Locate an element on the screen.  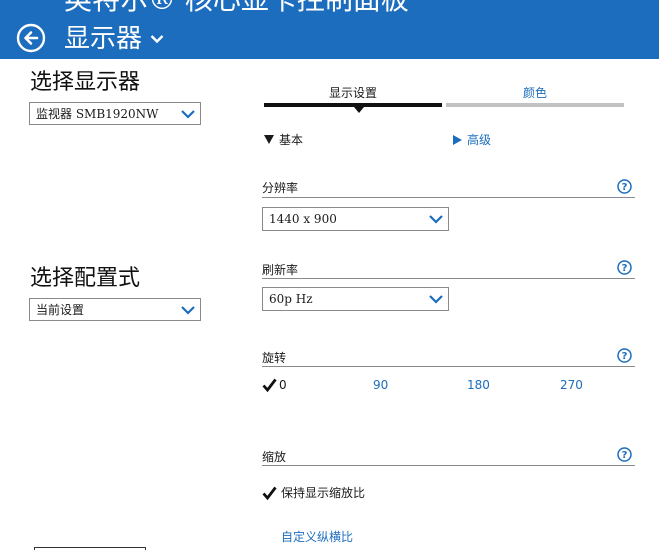
profile-select: 当前设置 is located at coordinates (115, 309).